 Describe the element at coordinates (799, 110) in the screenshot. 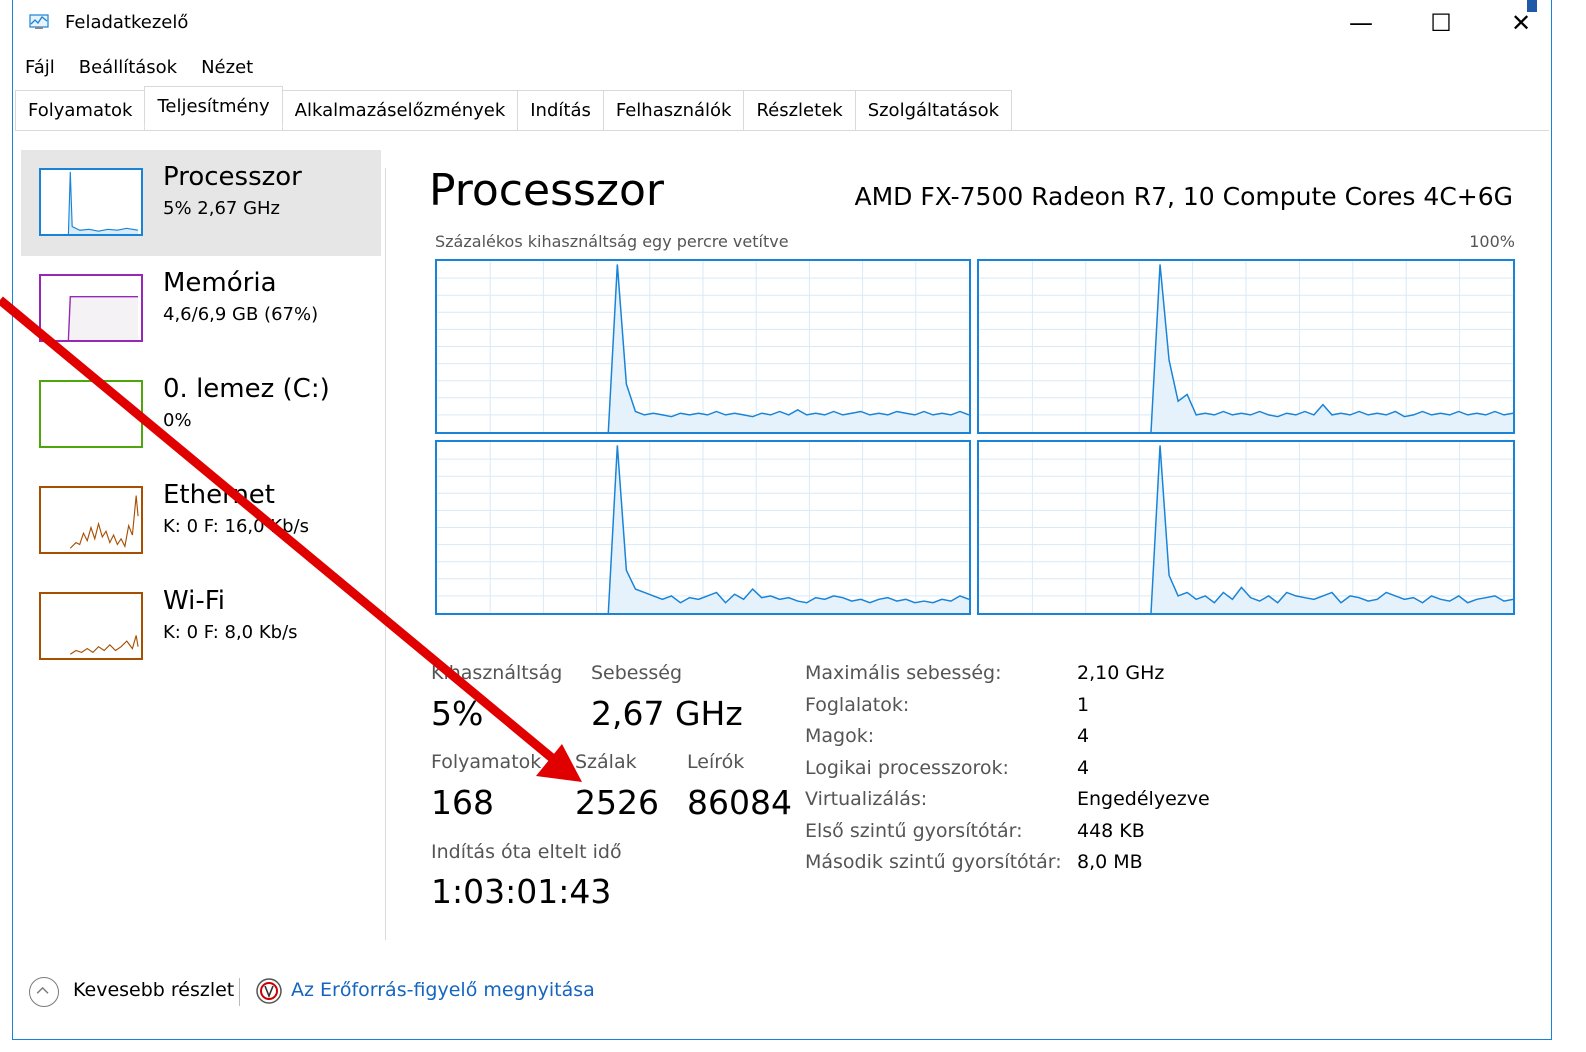

I see `tab-details: Részletek` at that location.